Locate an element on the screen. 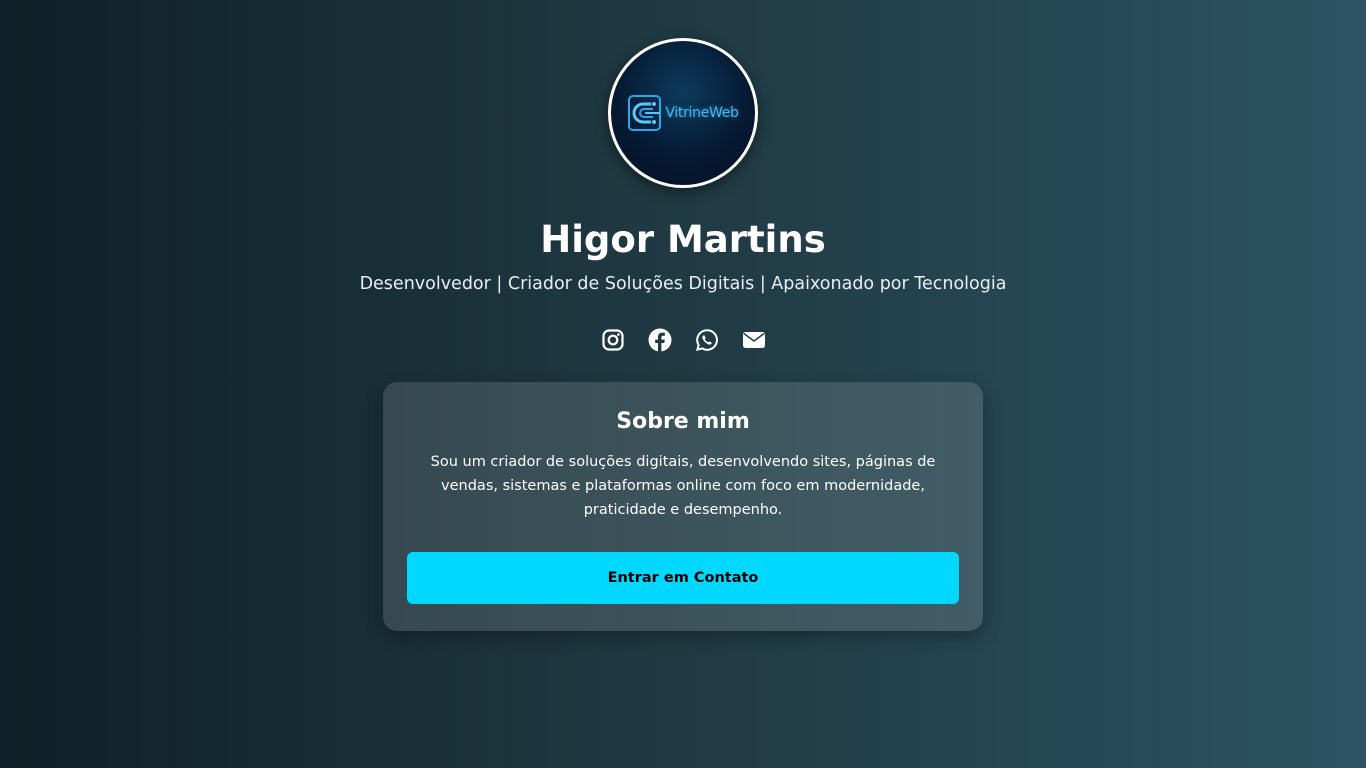  logo-text: VitrineWeb is located at coordinates (702, 113).